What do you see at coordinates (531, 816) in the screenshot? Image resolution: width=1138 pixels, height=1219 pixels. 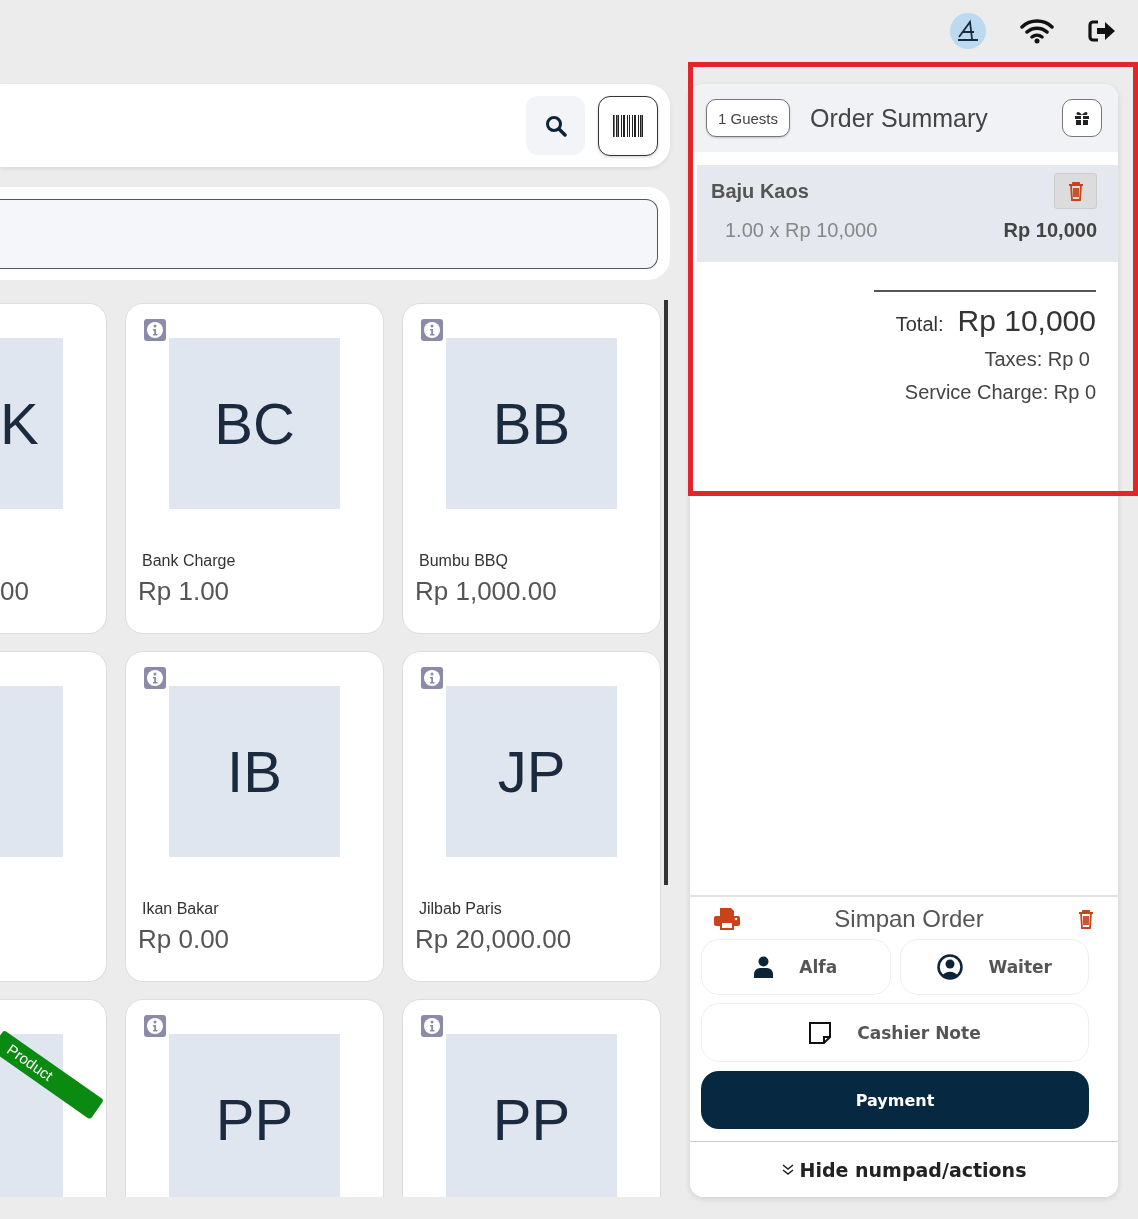 I see `product-card: JP Jilbab Paris Rp 20,000.00` at bounding box center [531, 816].